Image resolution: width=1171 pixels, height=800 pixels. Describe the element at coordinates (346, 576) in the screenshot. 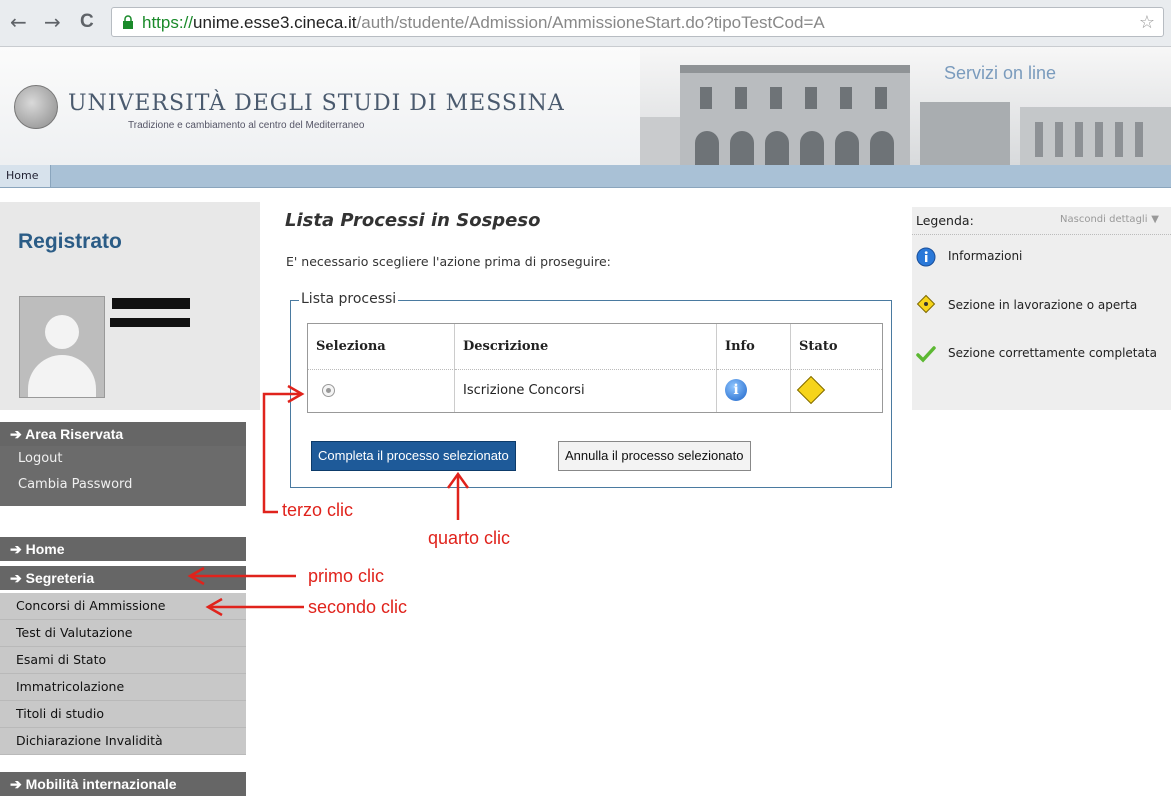

I see `annotation-primo-clic: primo clic` at that location.